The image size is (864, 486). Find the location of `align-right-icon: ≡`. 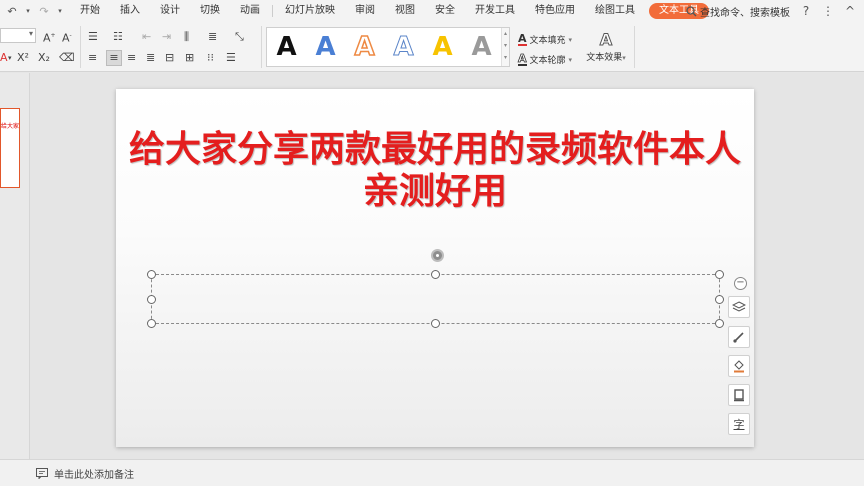

align-right-icon: ≡ is located at coordinates (131, 58).